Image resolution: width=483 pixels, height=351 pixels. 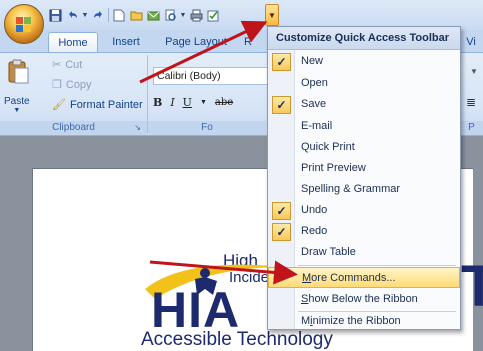 I want to click on tab-insert: Insert, so click(x=126, y=42).